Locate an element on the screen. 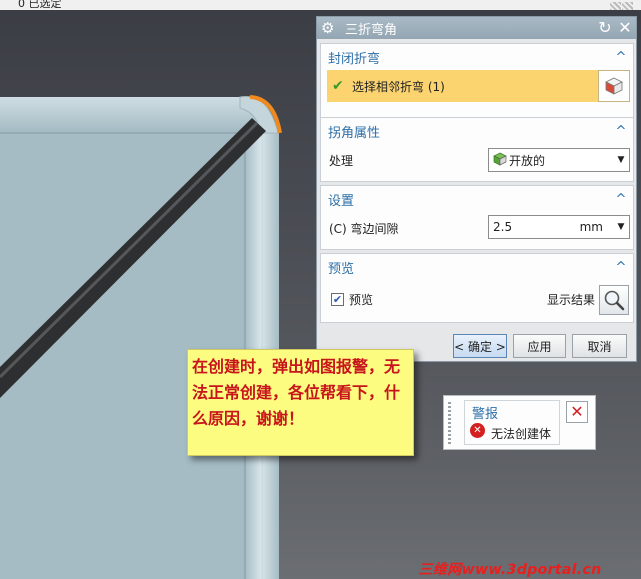 The image size is (641, 579). dialog-title: 三折弯角 is located at coordinates (371, 30).